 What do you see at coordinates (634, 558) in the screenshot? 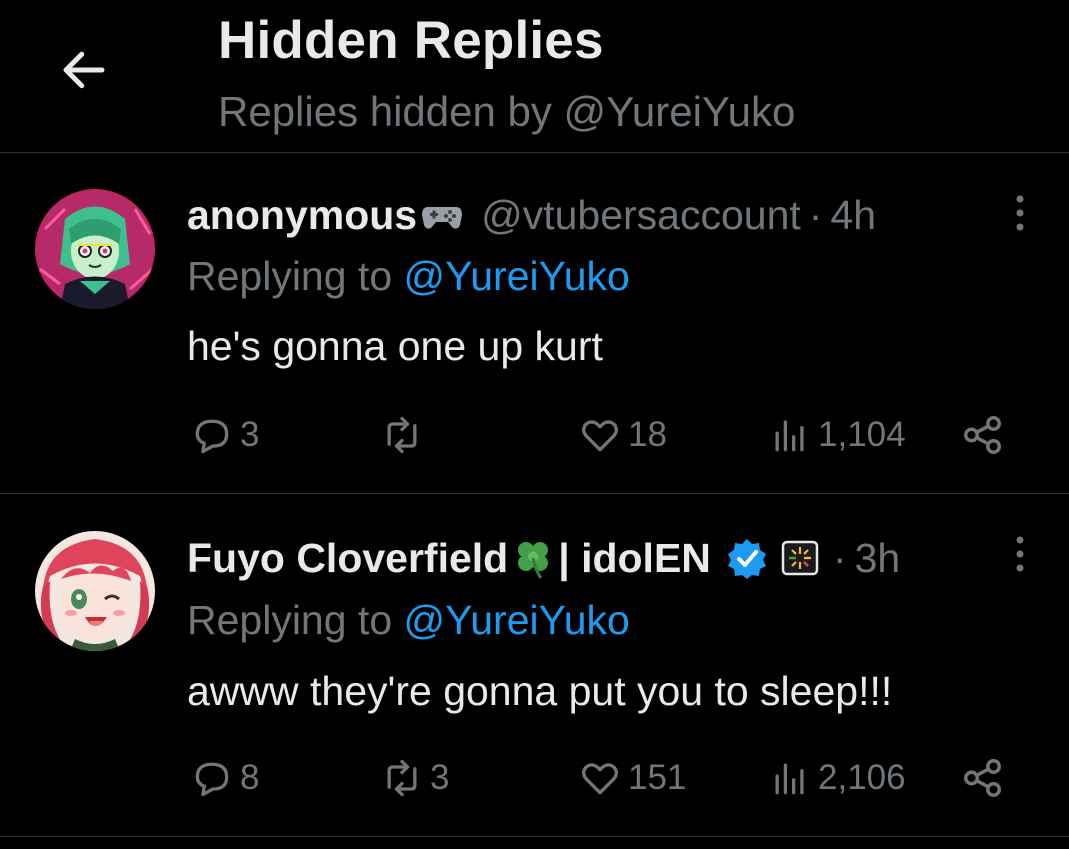
I see `display-name-suffix: | idolEN` at bounding box center [634, 558].